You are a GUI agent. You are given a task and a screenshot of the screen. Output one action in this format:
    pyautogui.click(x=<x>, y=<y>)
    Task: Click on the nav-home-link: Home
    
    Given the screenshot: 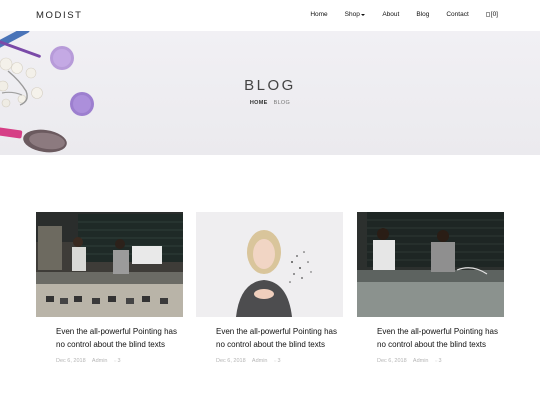 What is the action you would take?
    pyautogui.click(x=318, y=14)
    